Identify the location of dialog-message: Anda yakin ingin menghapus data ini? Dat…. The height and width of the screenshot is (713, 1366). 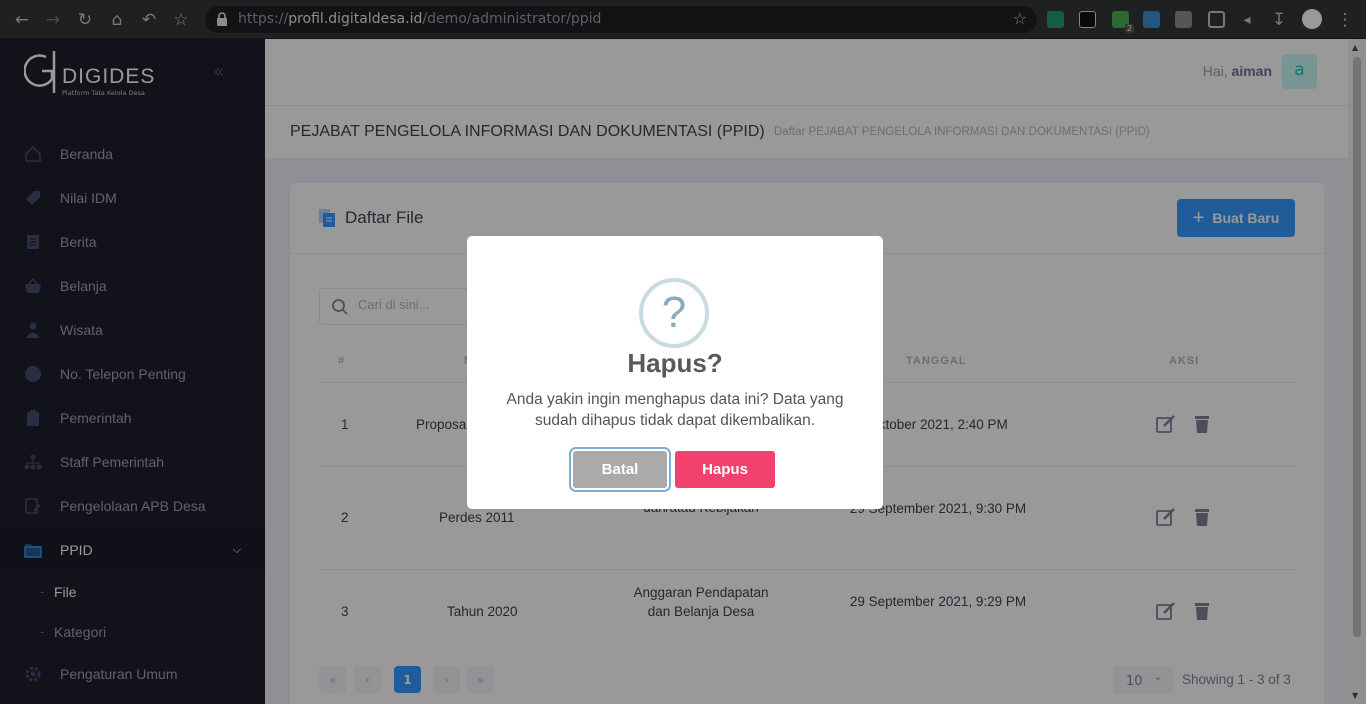
(675, 410).